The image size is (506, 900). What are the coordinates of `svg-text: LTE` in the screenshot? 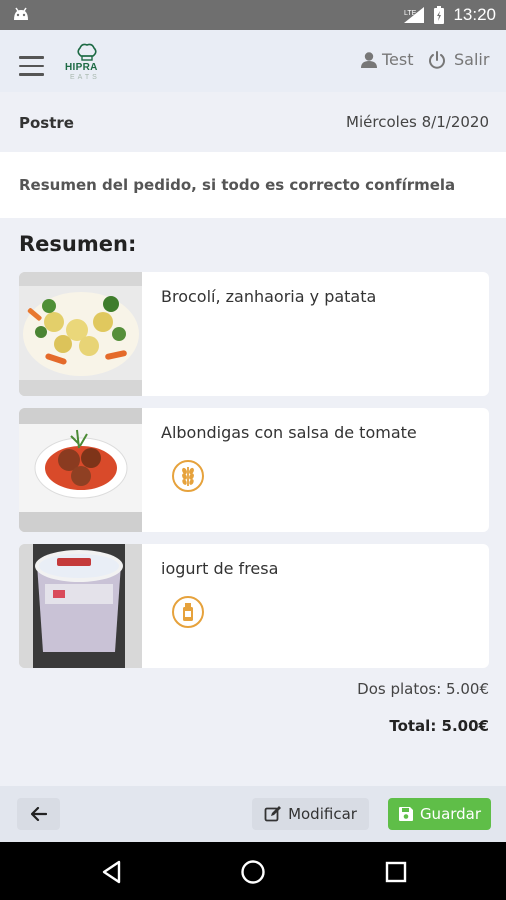 It's located at (410, 13).